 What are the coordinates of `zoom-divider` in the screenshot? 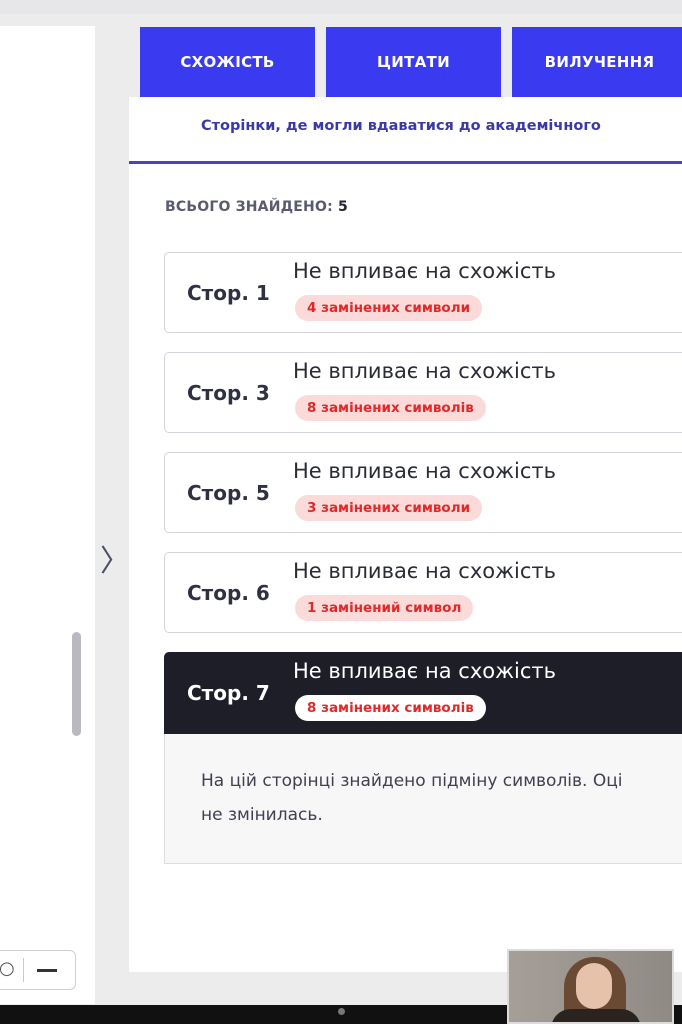 It's located at (23, 970).